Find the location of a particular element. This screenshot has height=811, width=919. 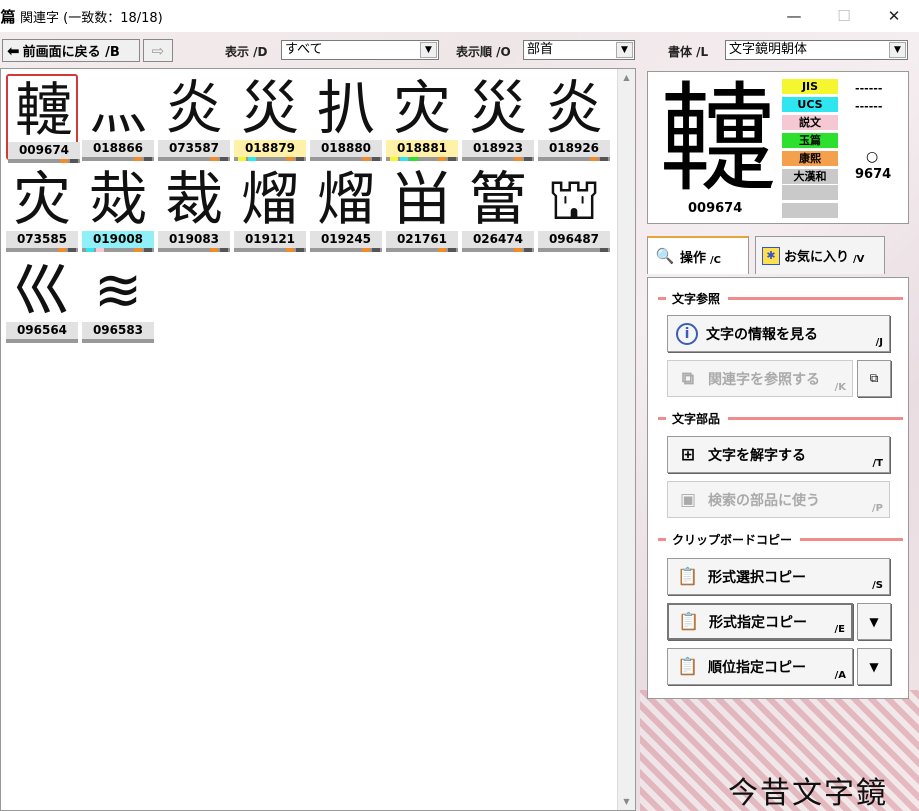

glyph-code: 096564 is located at coordinates (42, 330).